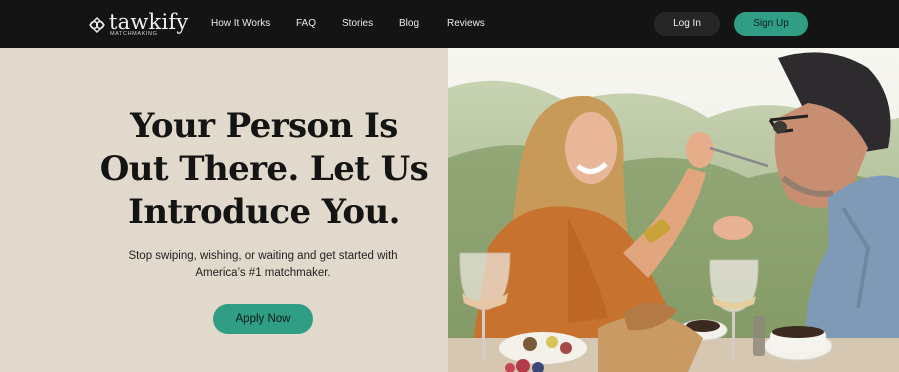  I want to click on headline-line-2: Out There. Let Us, so click(264, 169).